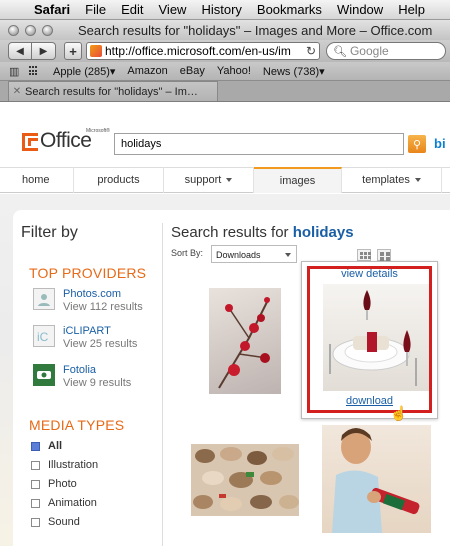 This screenshot has width=450, height=546. Describe the element at coordinates (64, 522) in the screenshot. I see `media-type-label: Sound` at that location.